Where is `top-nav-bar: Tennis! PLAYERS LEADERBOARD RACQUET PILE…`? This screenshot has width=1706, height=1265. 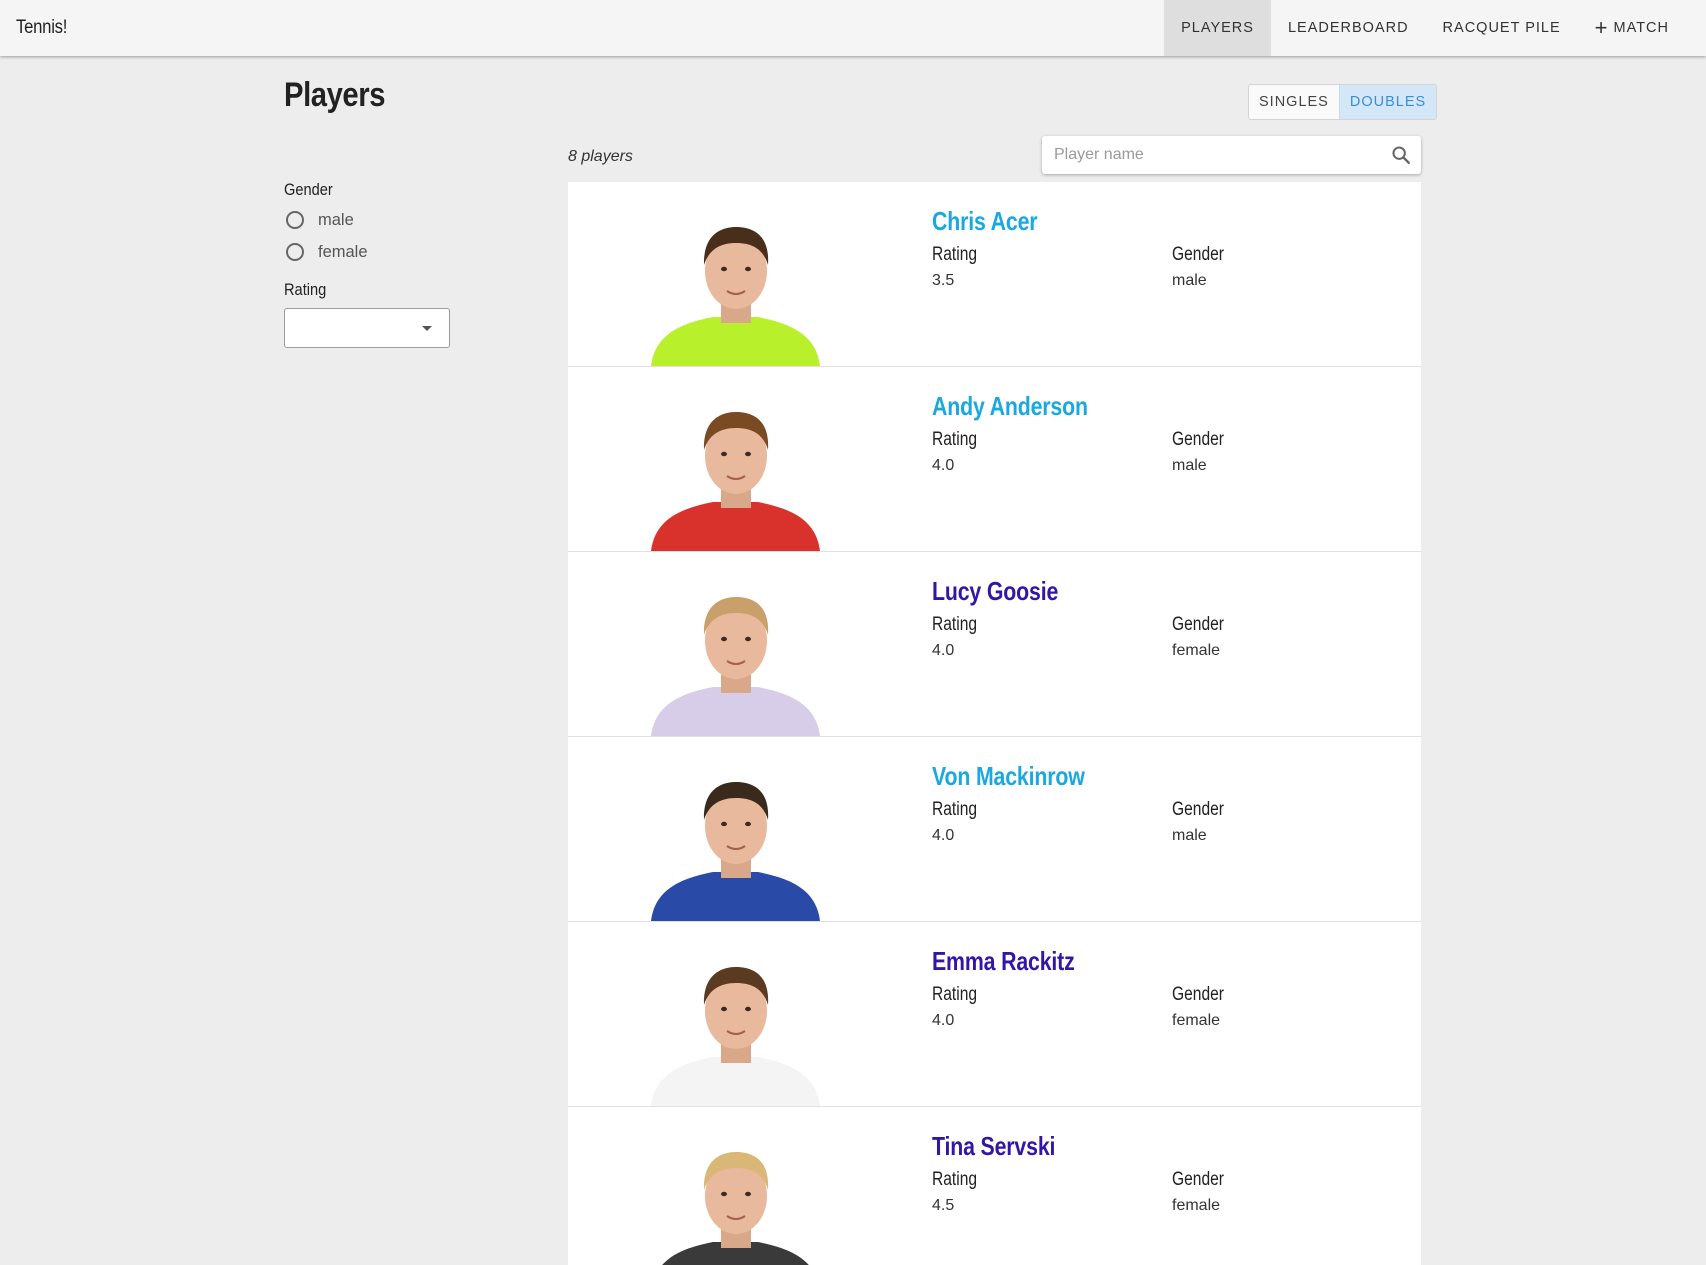
top-nav-bar: Tennis! PLAYERS LEADERBOARD RACQUET PILE… is located at coordinates (853, 28).